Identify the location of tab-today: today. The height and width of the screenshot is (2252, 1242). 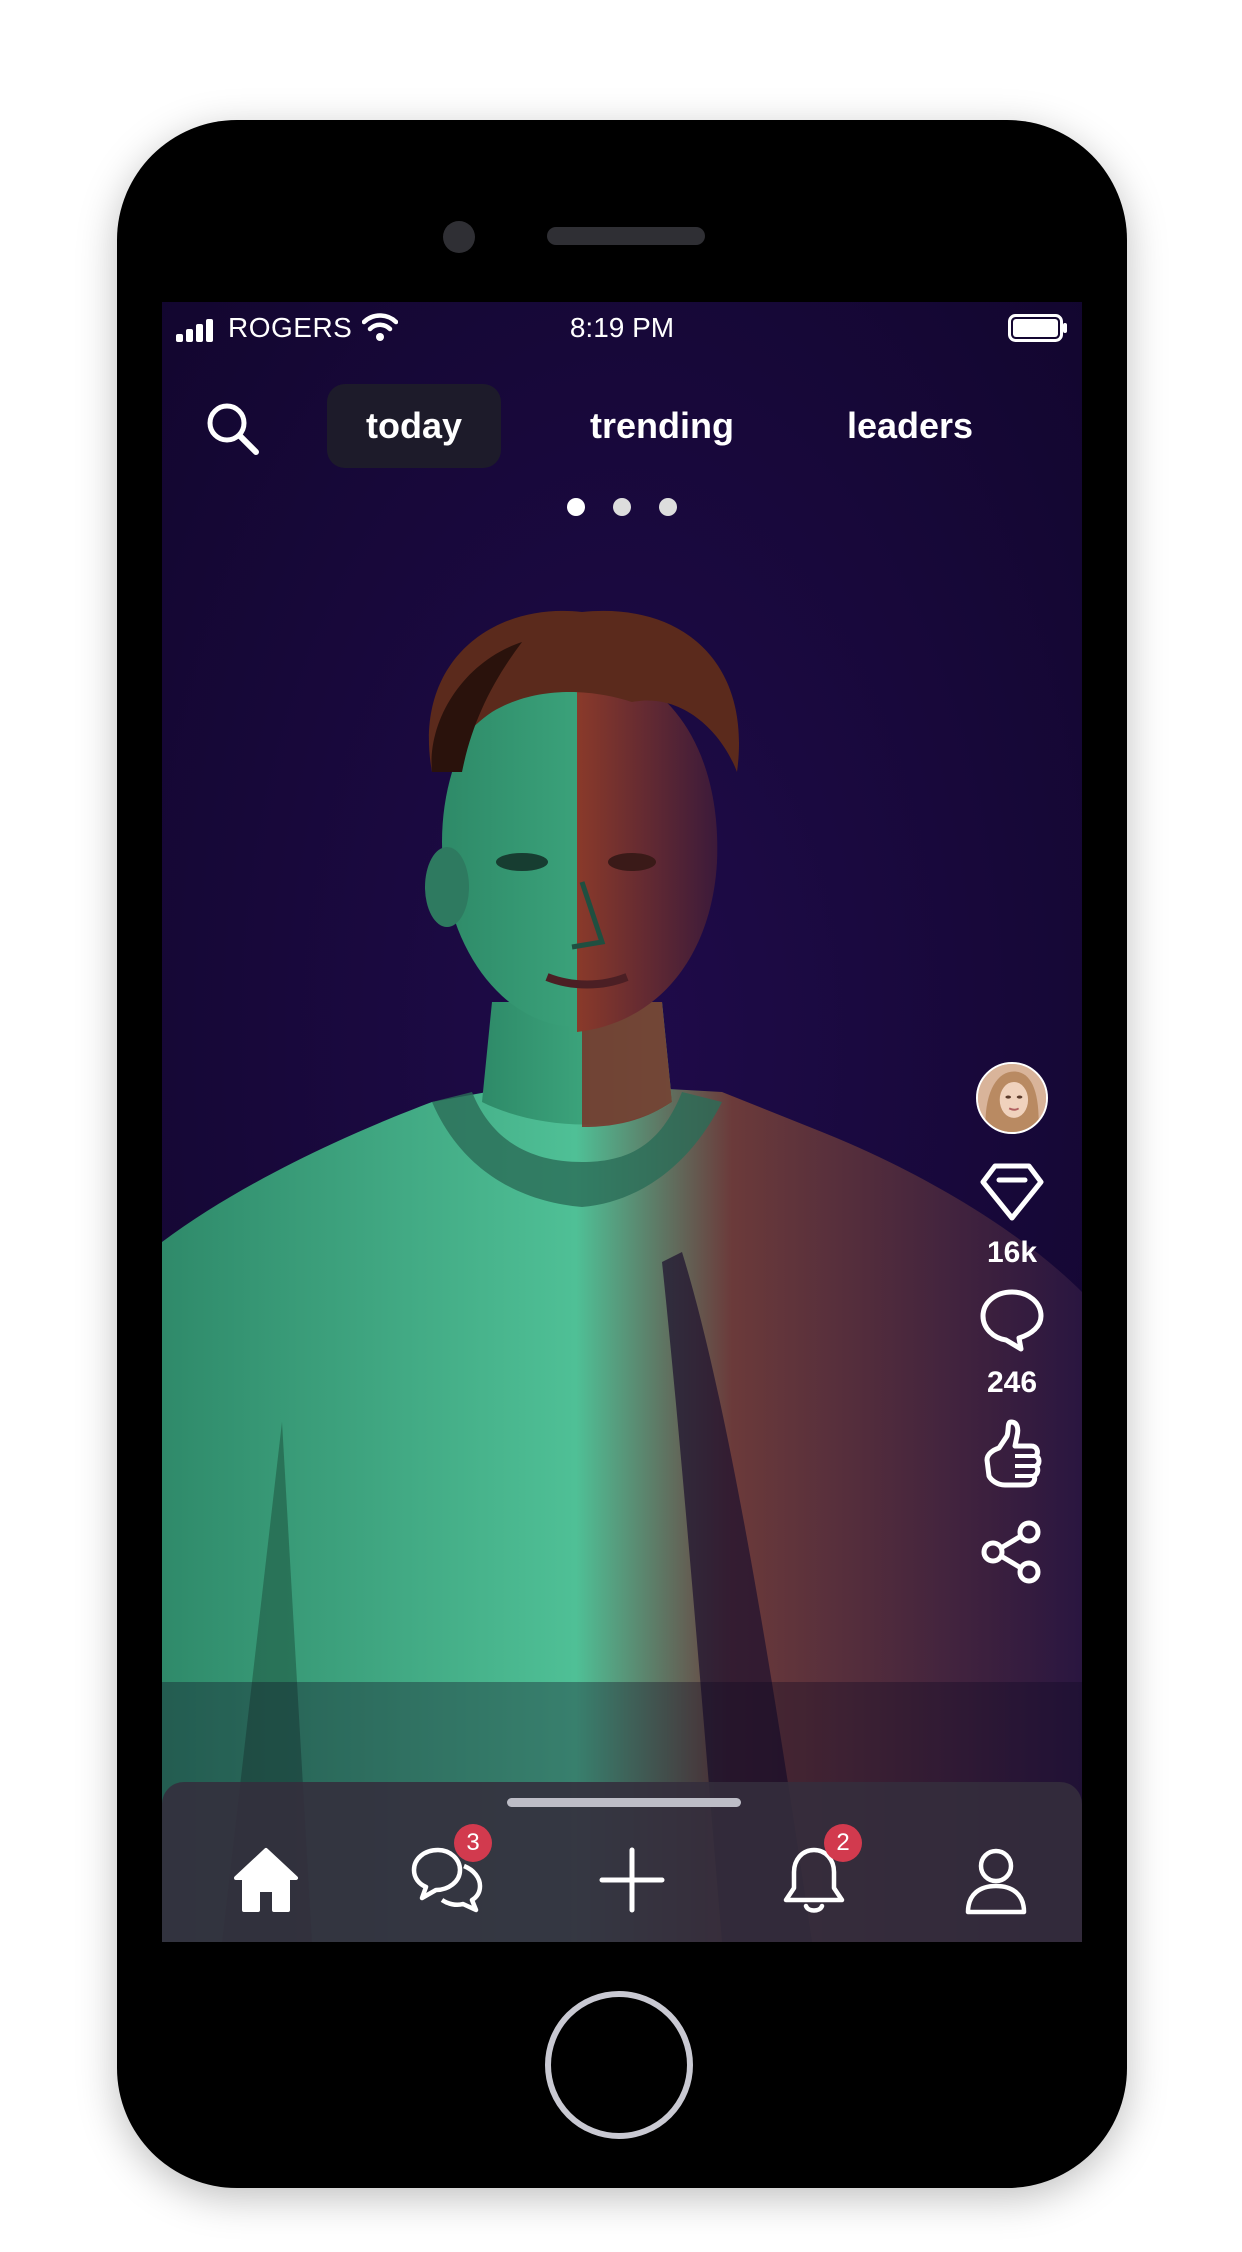
(414, 426).